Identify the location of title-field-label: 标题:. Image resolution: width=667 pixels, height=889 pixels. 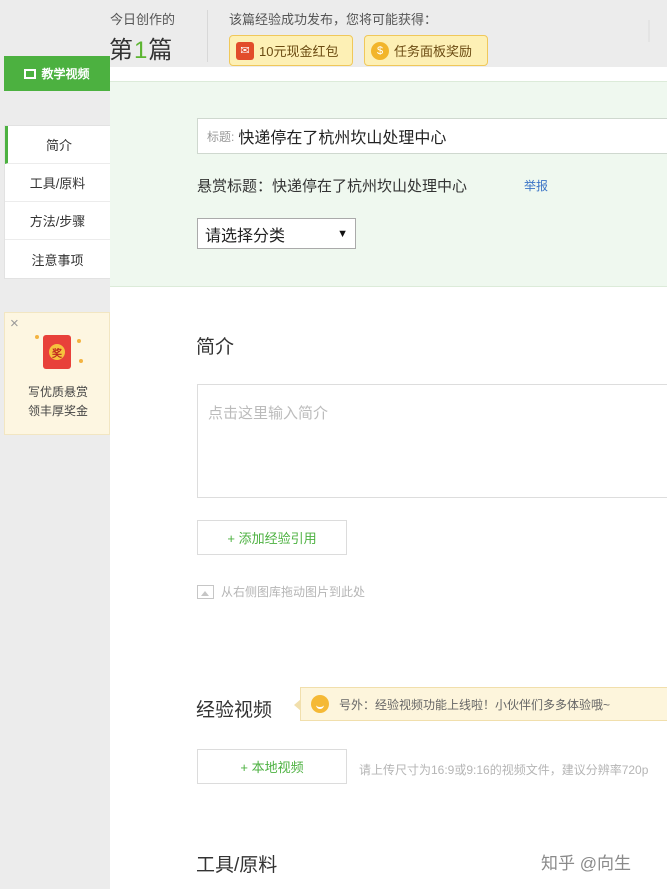
(221, 136).